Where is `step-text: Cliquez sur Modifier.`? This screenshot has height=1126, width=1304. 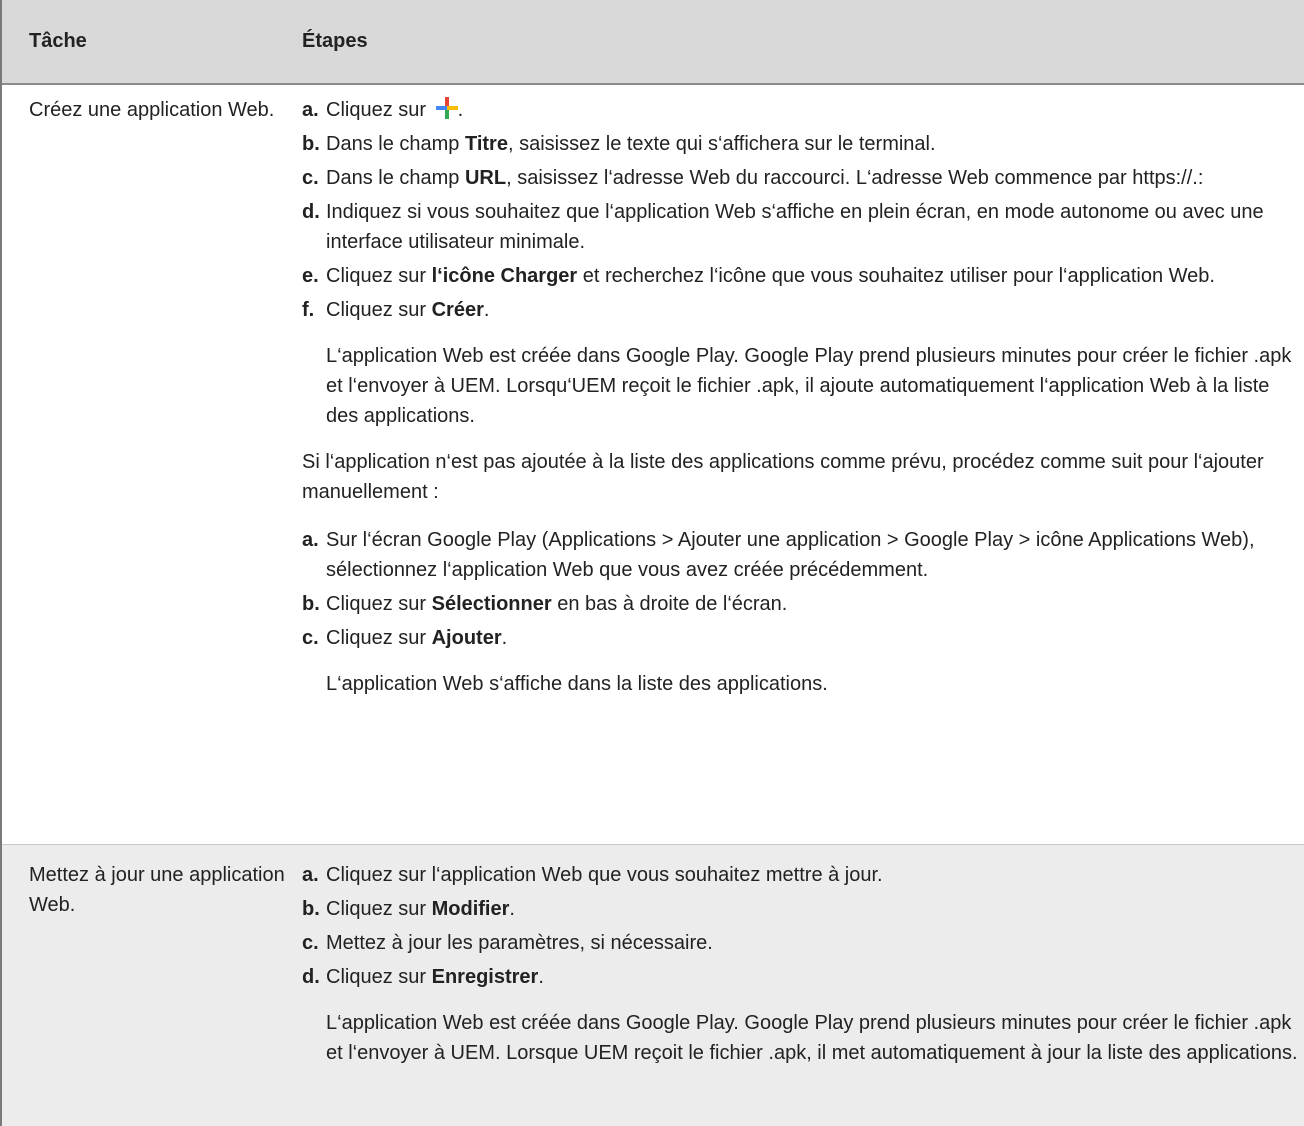
step-text: Cliquez sur Modifier. is located at coordinates (812, 909).